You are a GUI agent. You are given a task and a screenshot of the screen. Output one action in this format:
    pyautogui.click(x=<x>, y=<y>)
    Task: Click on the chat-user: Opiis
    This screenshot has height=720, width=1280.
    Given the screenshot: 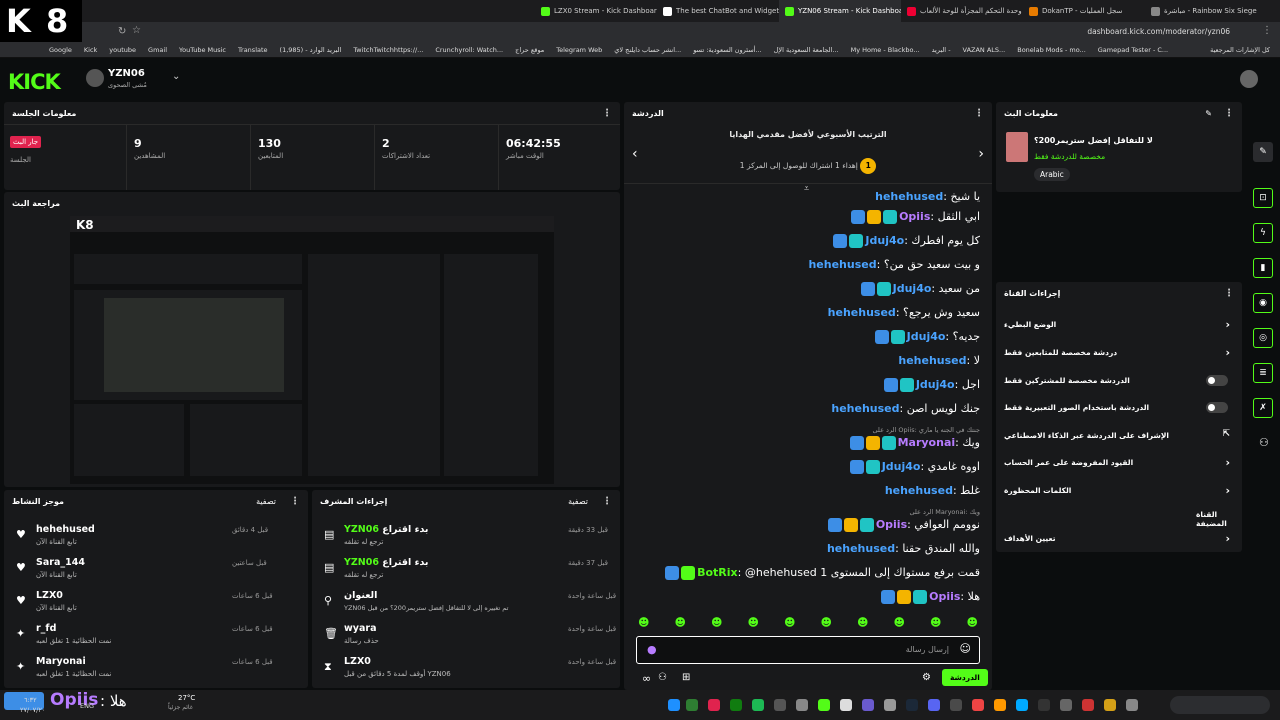 What is the action you would take?
    pyautogui.click(x=914, y=216)
    